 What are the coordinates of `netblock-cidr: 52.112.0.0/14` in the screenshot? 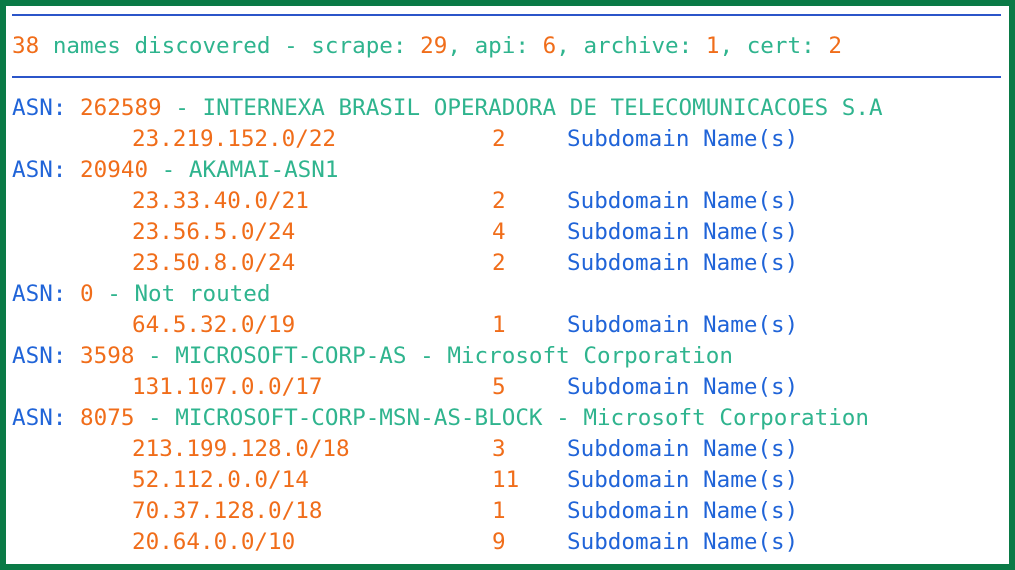 It's located at (220, 480).